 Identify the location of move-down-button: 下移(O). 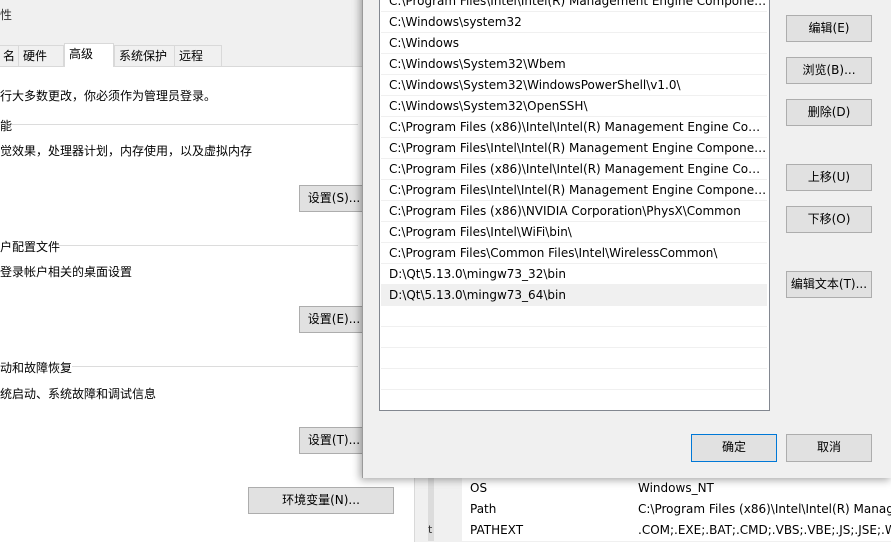
(829, 219).